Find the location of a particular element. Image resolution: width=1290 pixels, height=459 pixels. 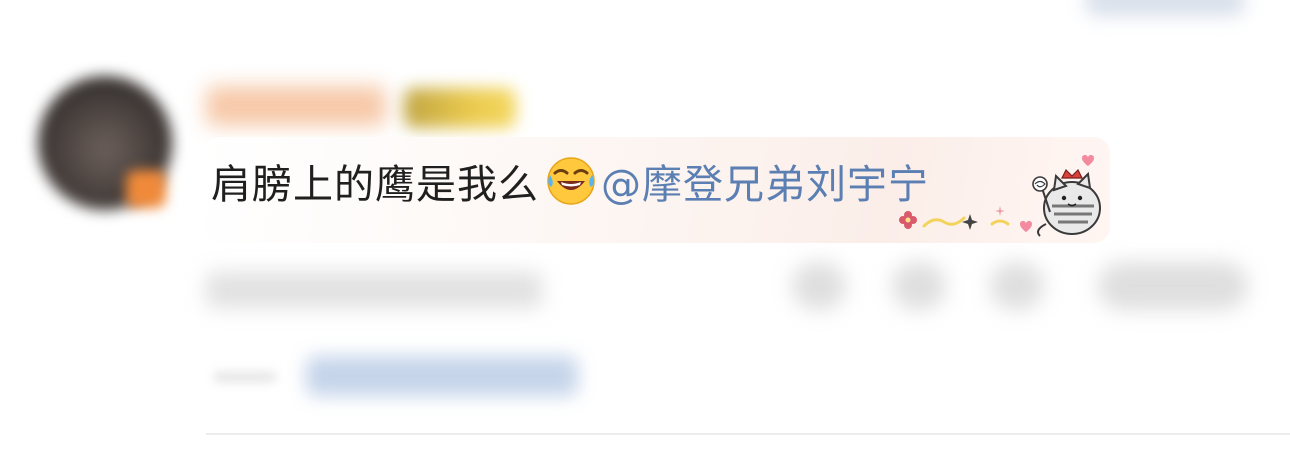

comment-meta-blurred is located at coordinates (374, 290).